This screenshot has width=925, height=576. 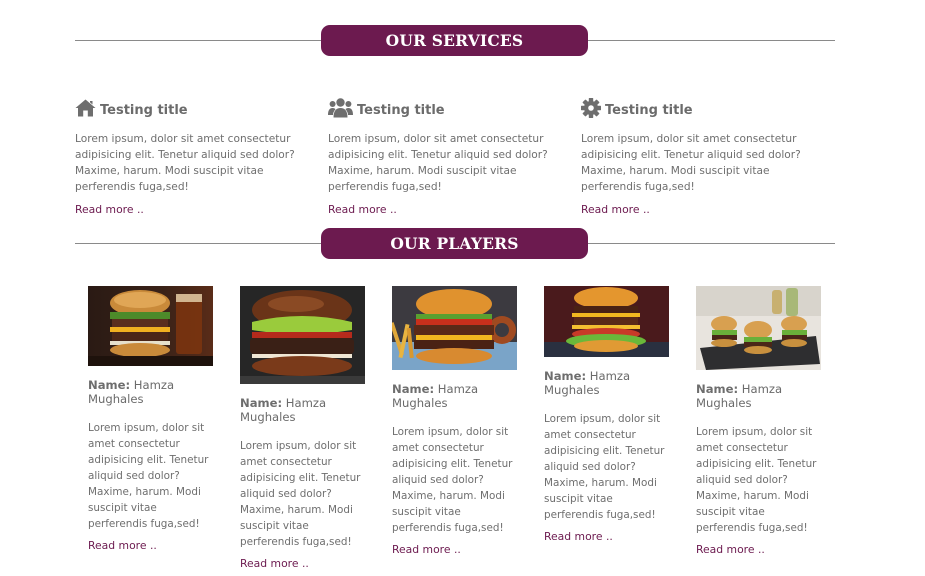 What do you see at coordinates (342, 110) in the screenshot?
I see `users-icon` at bounding box center [342, 110].